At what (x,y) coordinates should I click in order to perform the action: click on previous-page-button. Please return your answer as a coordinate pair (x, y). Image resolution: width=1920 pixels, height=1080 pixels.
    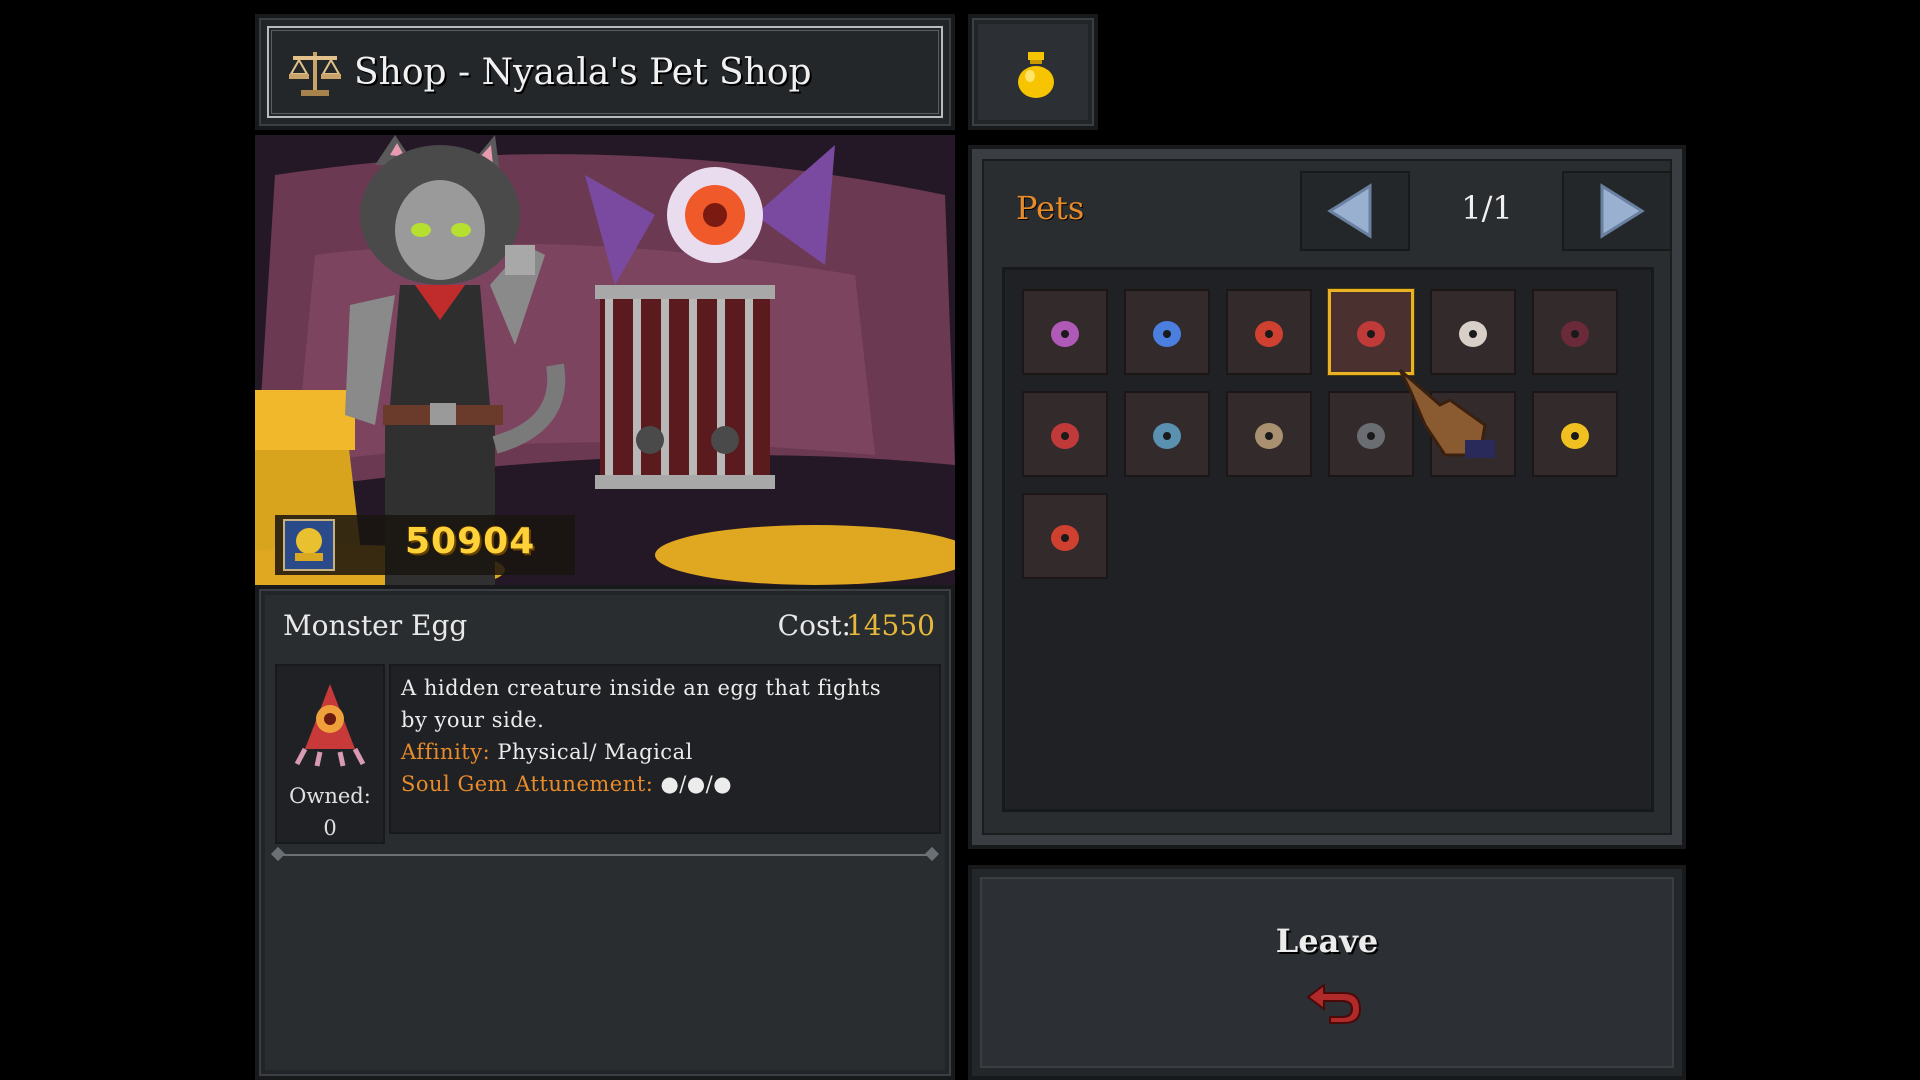
    Looking at the image, I should click on (1355, 211).